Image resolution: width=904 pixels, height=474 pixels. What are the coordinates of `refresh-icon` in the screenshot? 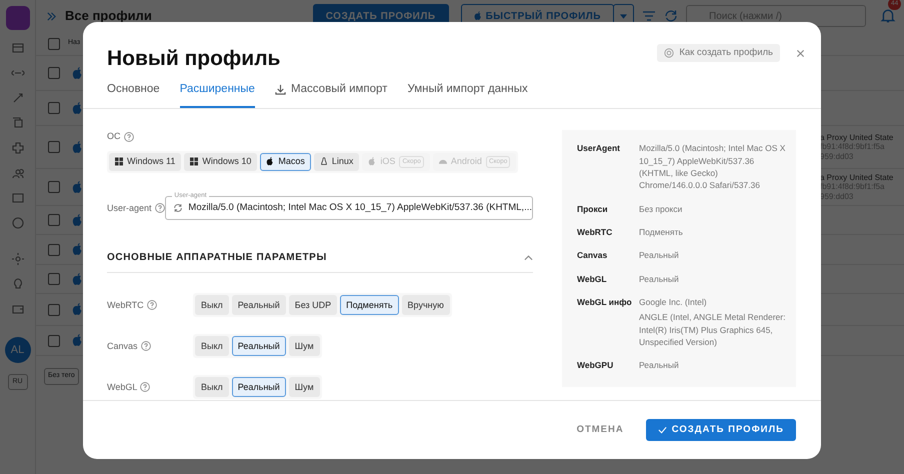 It's located at (671, 16).